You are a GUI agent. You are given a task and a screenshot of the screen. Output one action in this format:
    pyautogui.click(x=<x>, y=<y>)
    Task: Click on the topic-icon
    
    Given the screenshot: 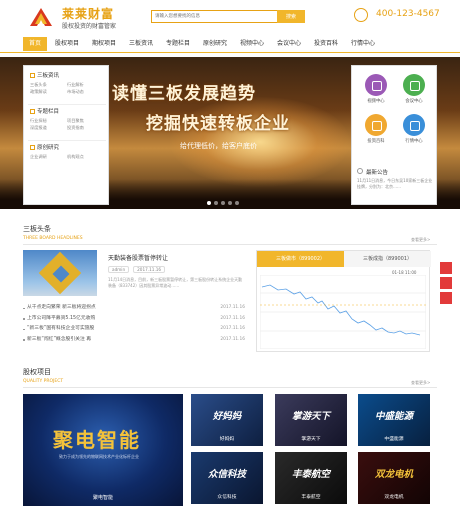 What is the action you would take?
    pyautogui.click(x=32, y=111)
    